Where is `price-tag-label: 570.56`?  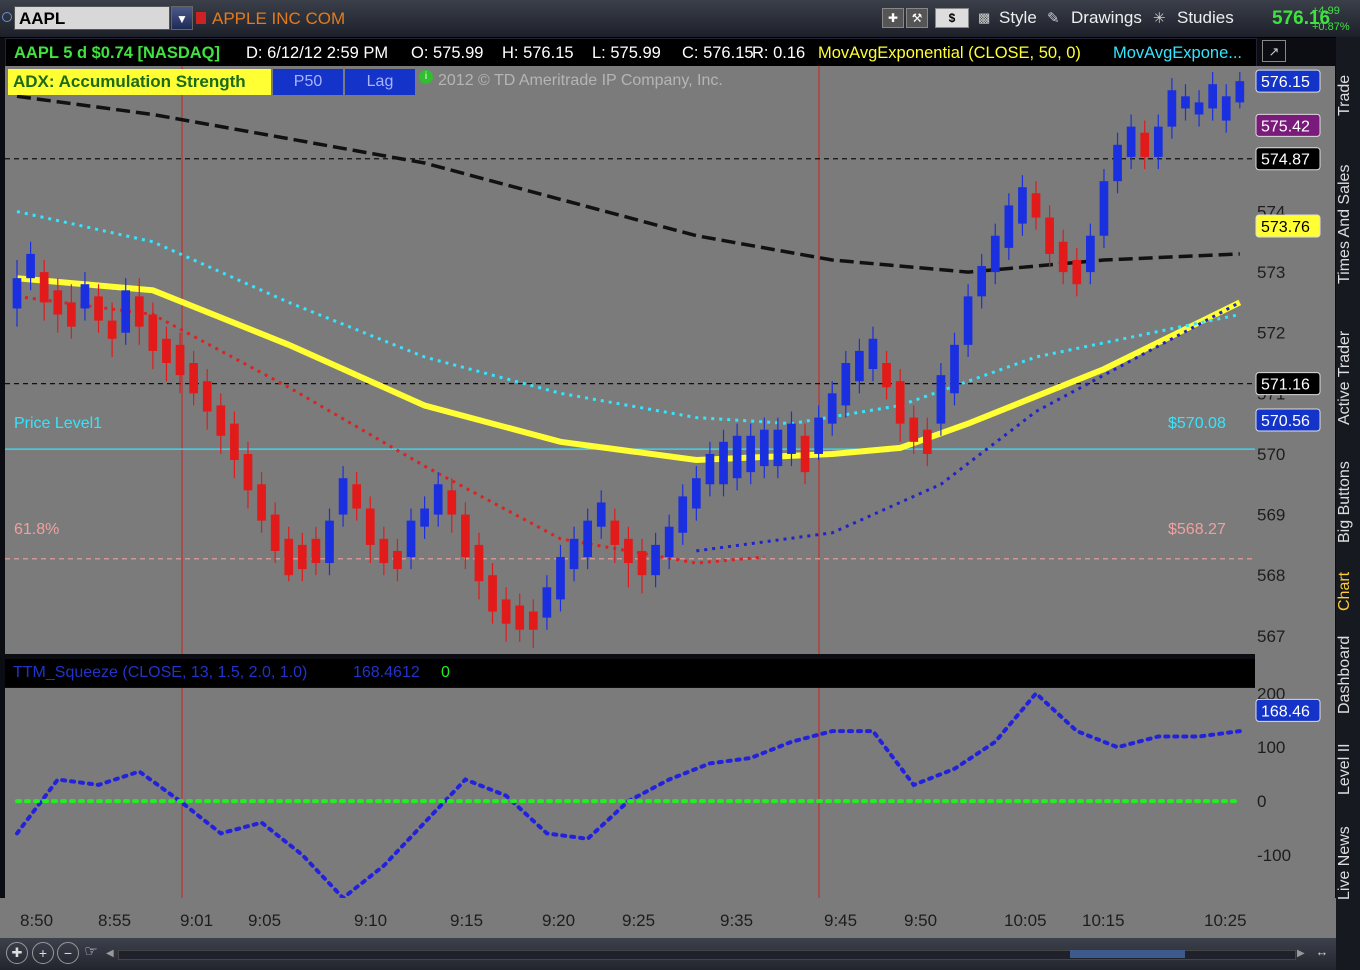
price-tag-label: 570.56 is located at coordinates (1285, 421).